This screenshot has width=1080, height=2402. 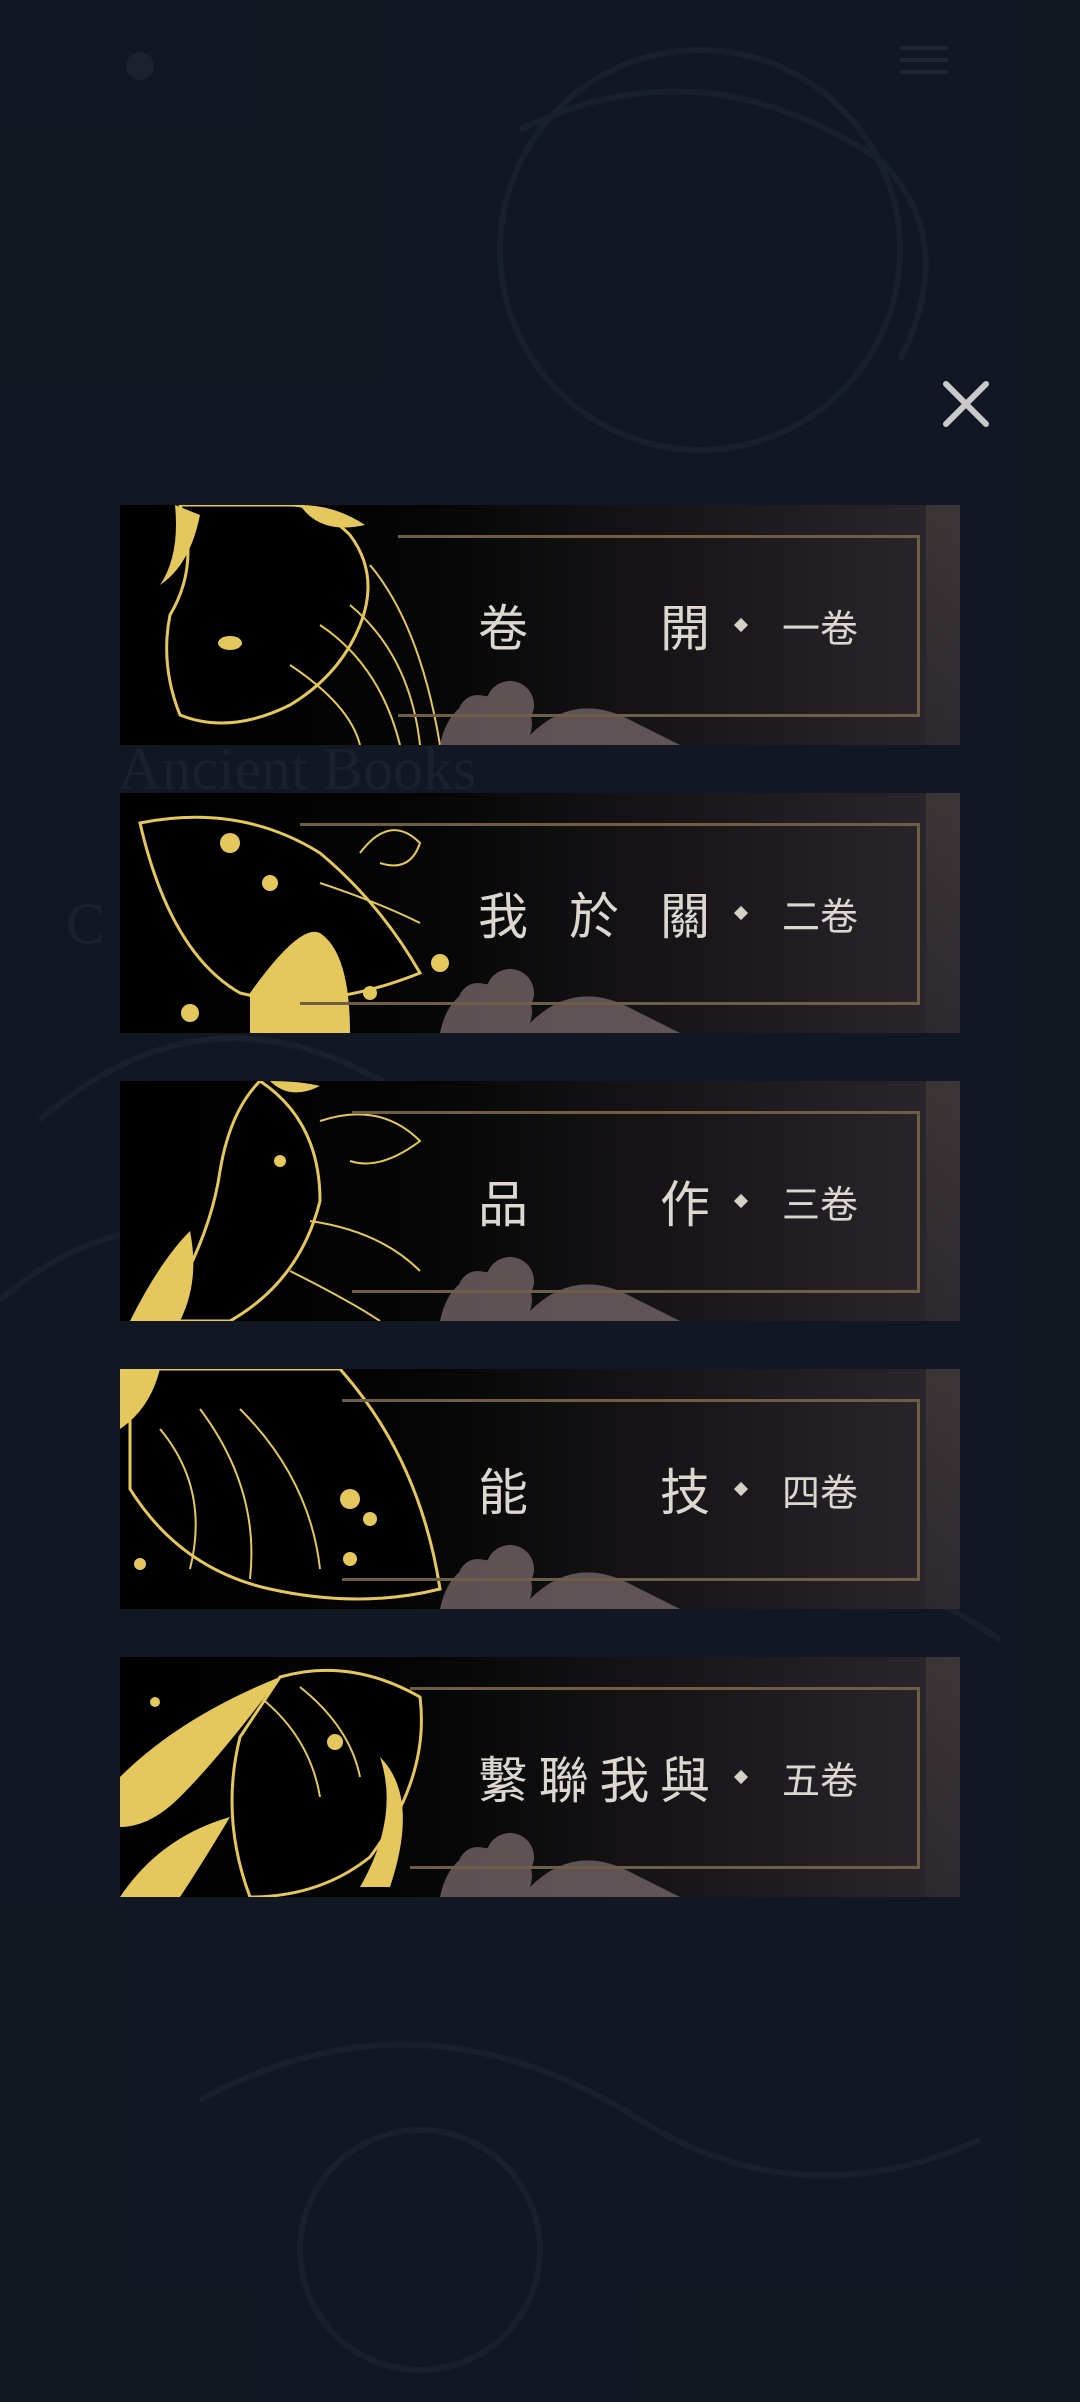 I want to click on menu-item-title: 卷 開, so click(x=594, y=625).